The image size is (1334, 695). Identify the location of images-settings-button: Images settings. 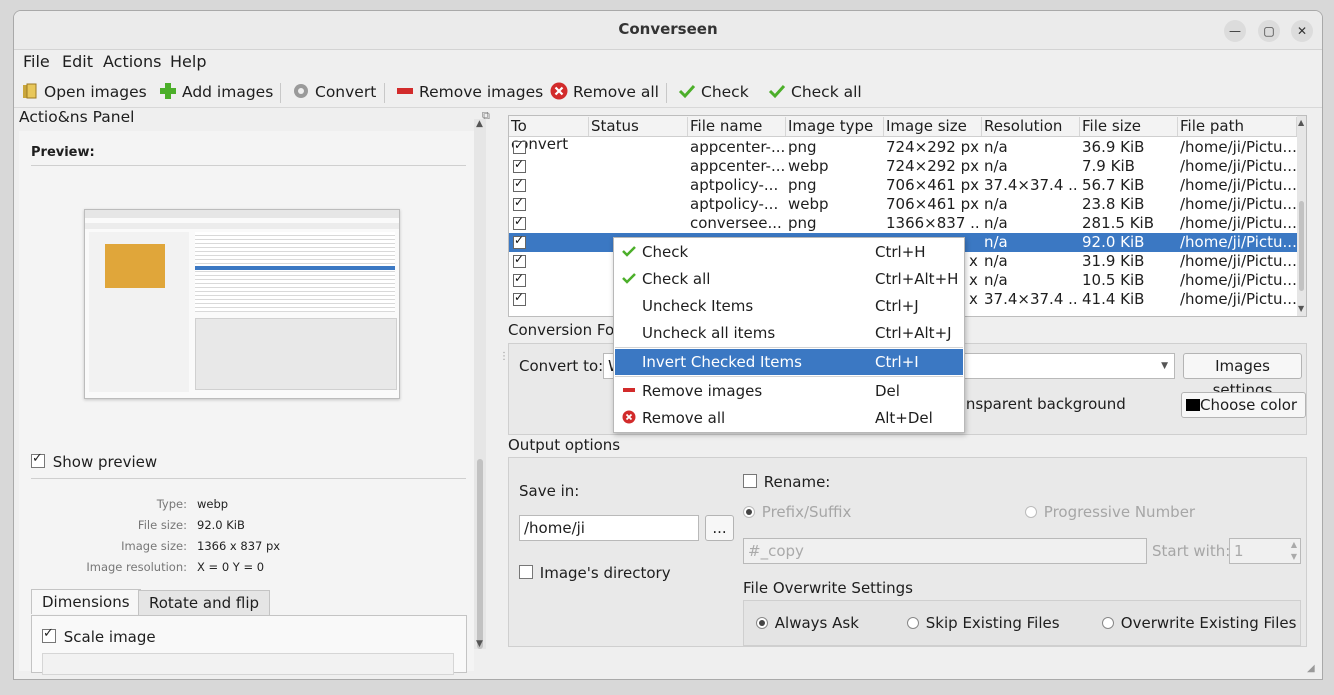
(1242, 376).